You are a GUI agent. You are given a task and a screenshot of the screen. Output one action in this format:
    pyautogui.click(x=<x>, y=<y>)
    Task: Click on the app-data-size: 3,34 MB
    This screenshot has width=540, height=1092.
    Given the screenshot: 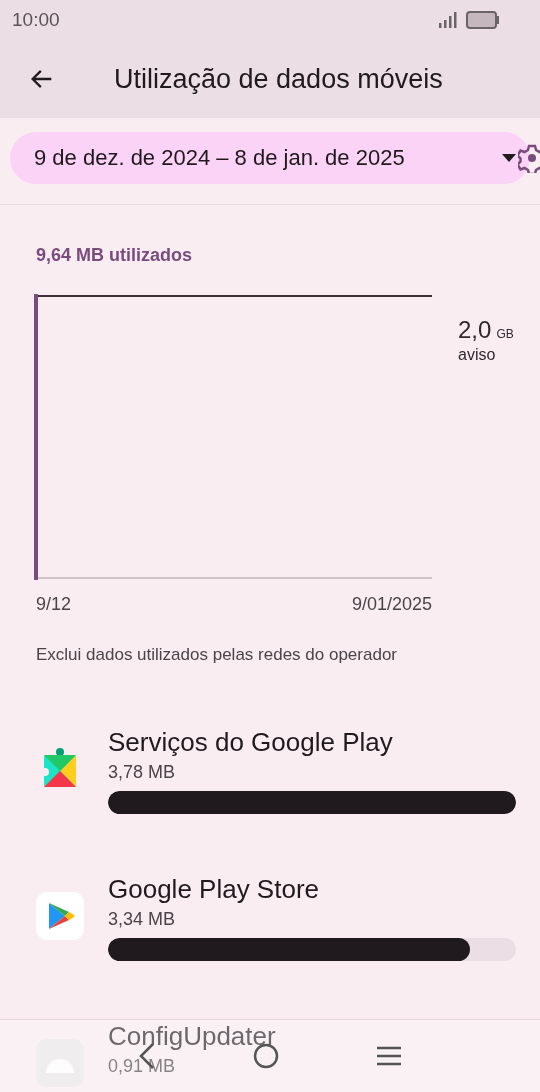 What is the action you would take?
    pyautogui.click(x=142, y=919)
    